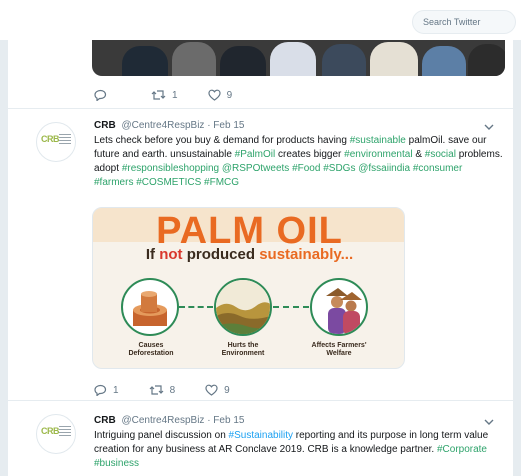 This screenshot has width=521, height=476. Describe the element at coordinates (177, 390) in the screenshot. I see `tweet-actions: 1 8 9` at that location.